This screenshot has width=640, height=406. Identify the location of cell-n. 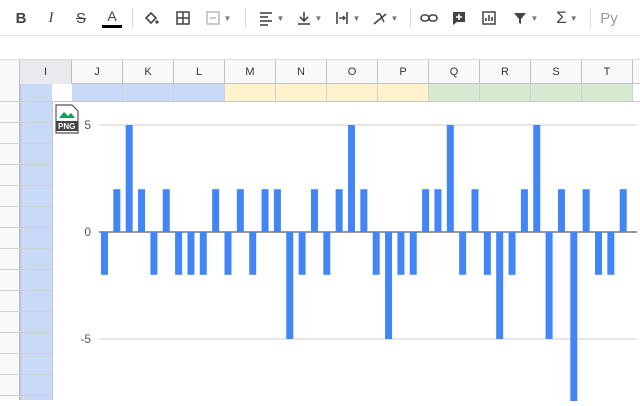
(301, 92).